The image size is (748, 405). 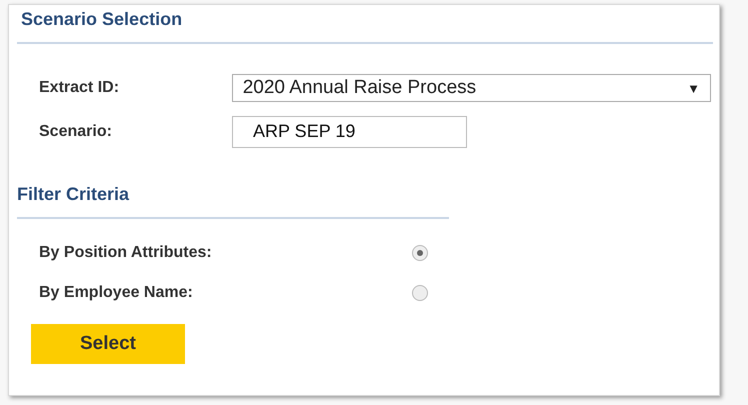 I want to click on section-title: Filter Criteria, so click(x=73, y=194).